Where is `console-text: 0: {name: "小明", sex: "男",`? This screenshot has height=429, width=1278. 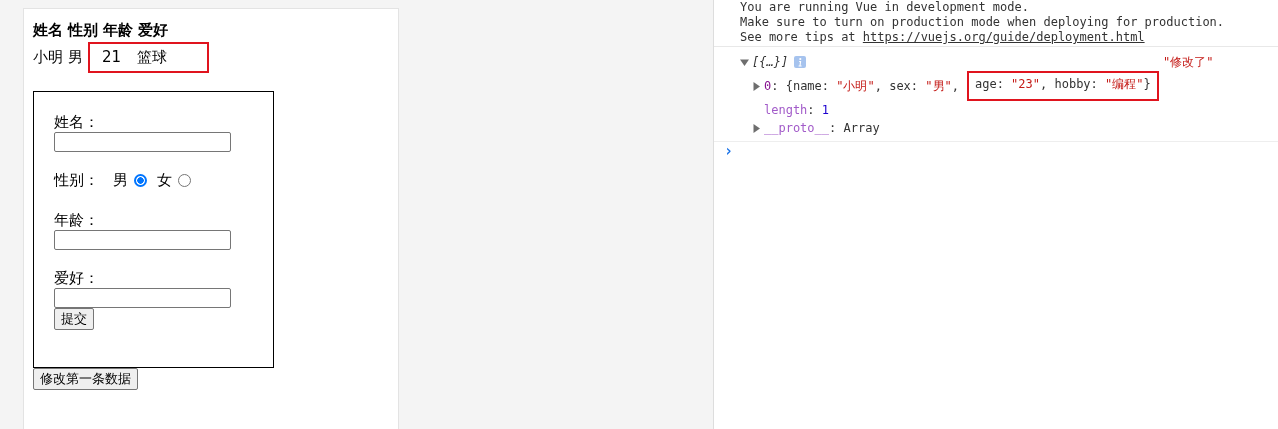
console-text: 0: {name: "小明", sex: "男", is located at coordinates (861, 86).